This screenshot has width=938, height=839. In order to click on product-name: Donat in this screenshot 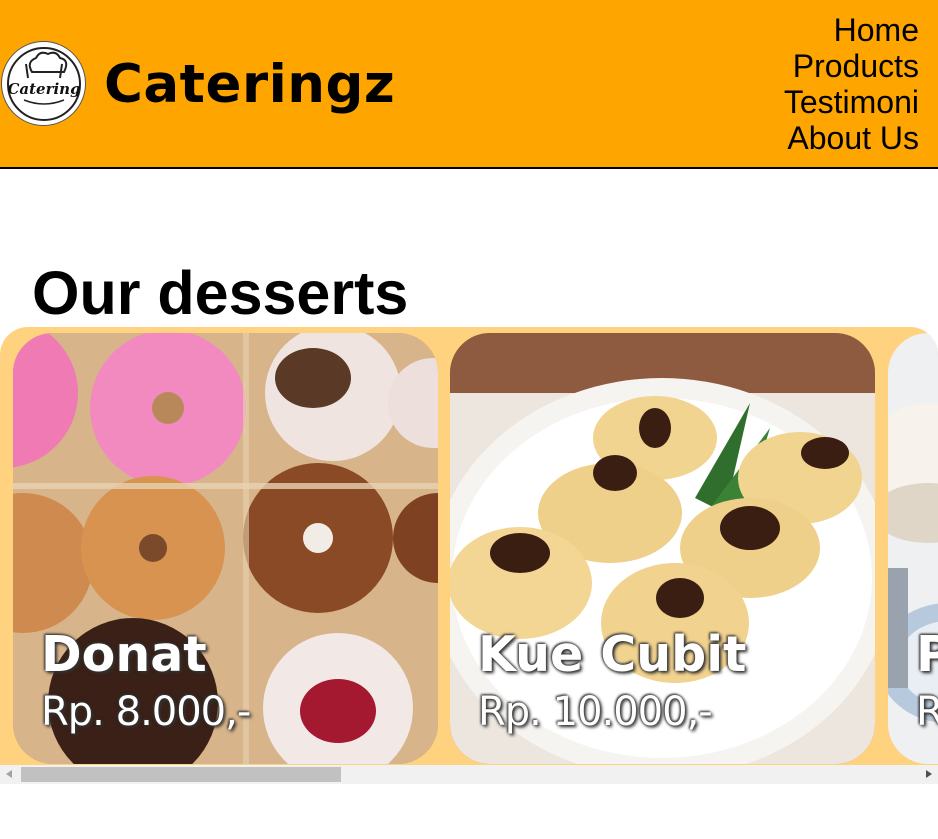, I will do `click(124, 654)`.